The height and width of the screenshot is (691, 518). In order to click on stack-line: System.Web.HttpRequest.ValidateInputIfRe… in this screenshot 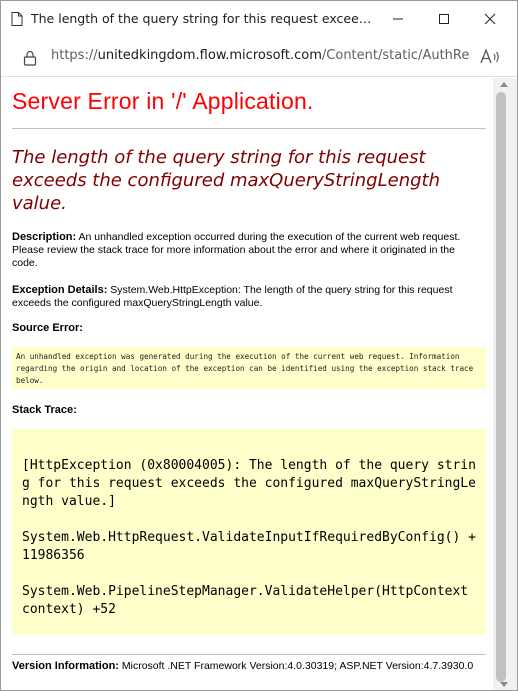, I will do `click(249, 546)`.